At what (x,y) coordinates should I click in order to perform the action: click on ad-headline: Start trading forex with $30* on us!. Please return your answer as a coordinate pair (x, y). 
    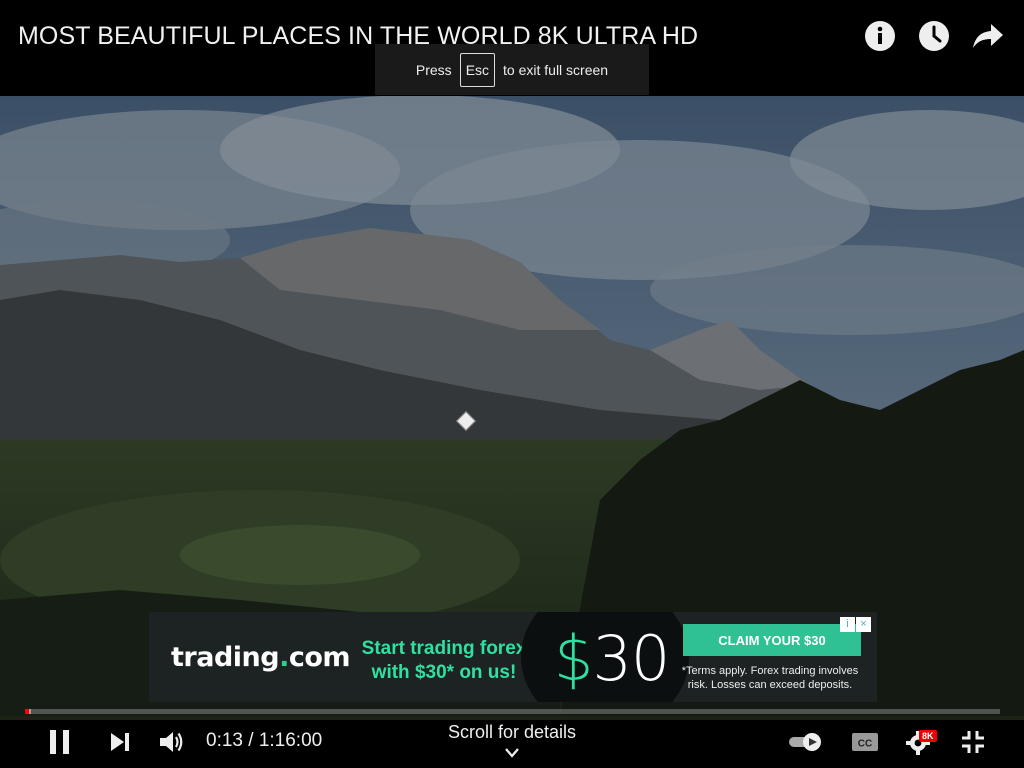
    Looking at the image, I should click on (444, 660).